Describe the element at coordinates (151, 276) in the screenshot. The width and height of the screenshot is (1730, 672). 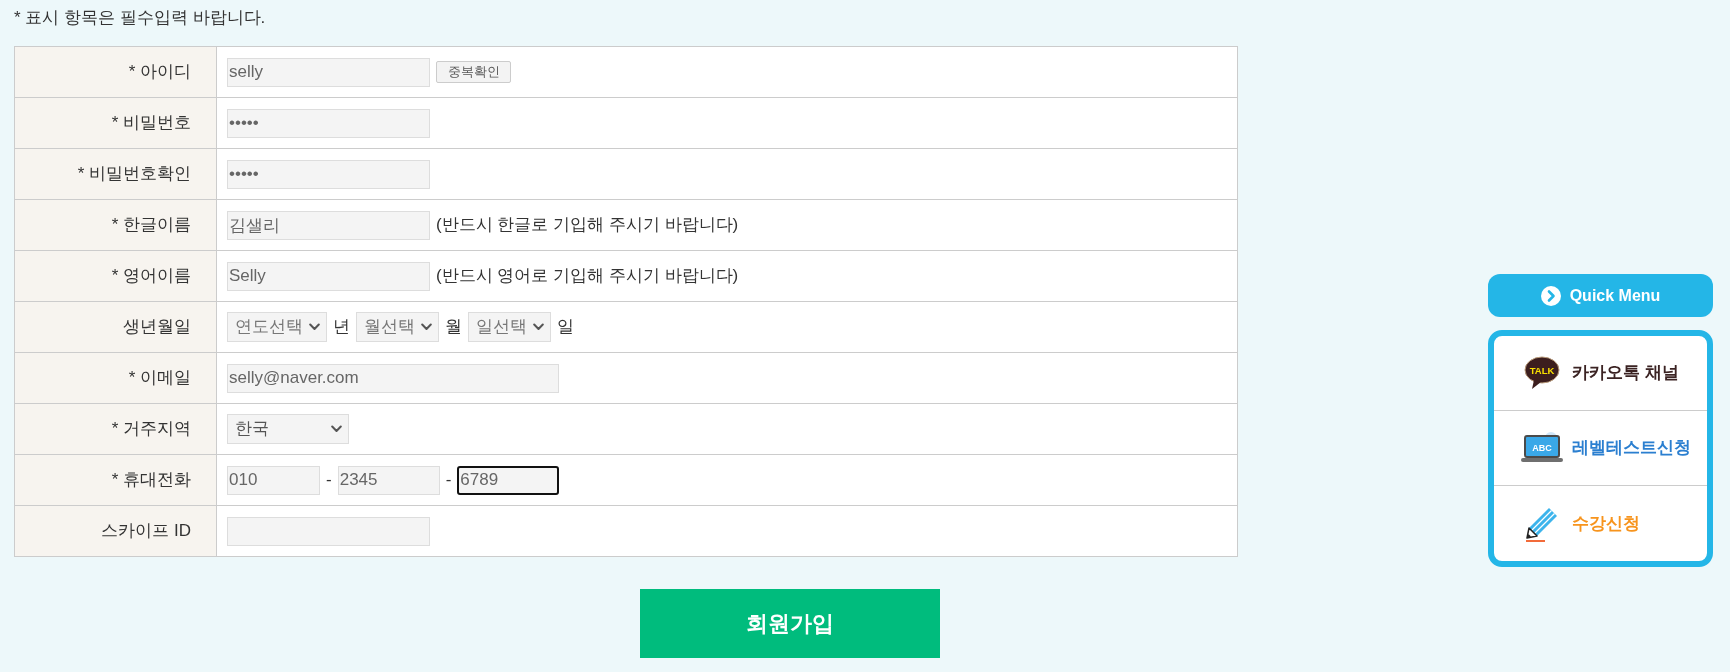
I see `field-label: * 영어이름` at that location.